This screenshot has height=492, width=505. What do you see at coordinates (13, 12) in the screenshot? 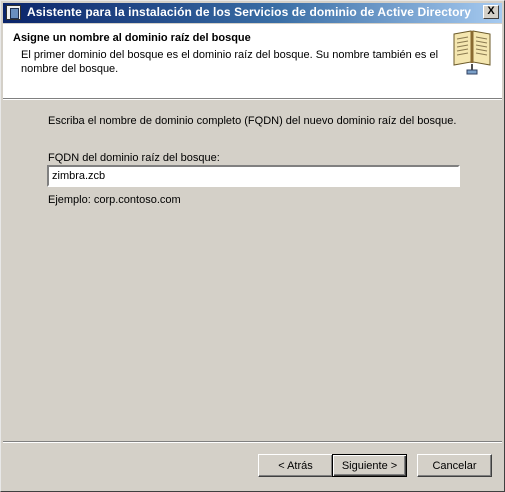
I see `wizard-icon` at bounding box center [13, 12].